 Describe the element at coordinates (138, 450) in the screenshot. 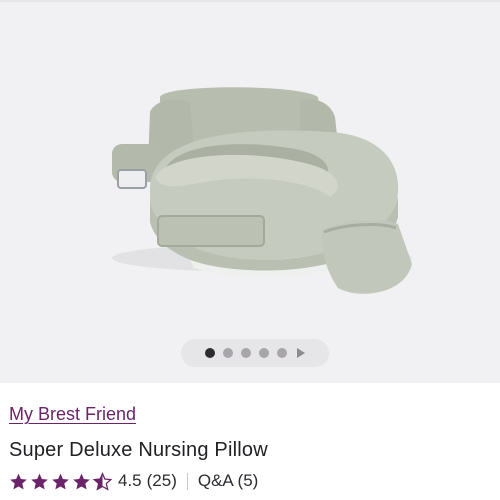

I see `product-title: Super Deluxe Nursing Pillow` at that location.